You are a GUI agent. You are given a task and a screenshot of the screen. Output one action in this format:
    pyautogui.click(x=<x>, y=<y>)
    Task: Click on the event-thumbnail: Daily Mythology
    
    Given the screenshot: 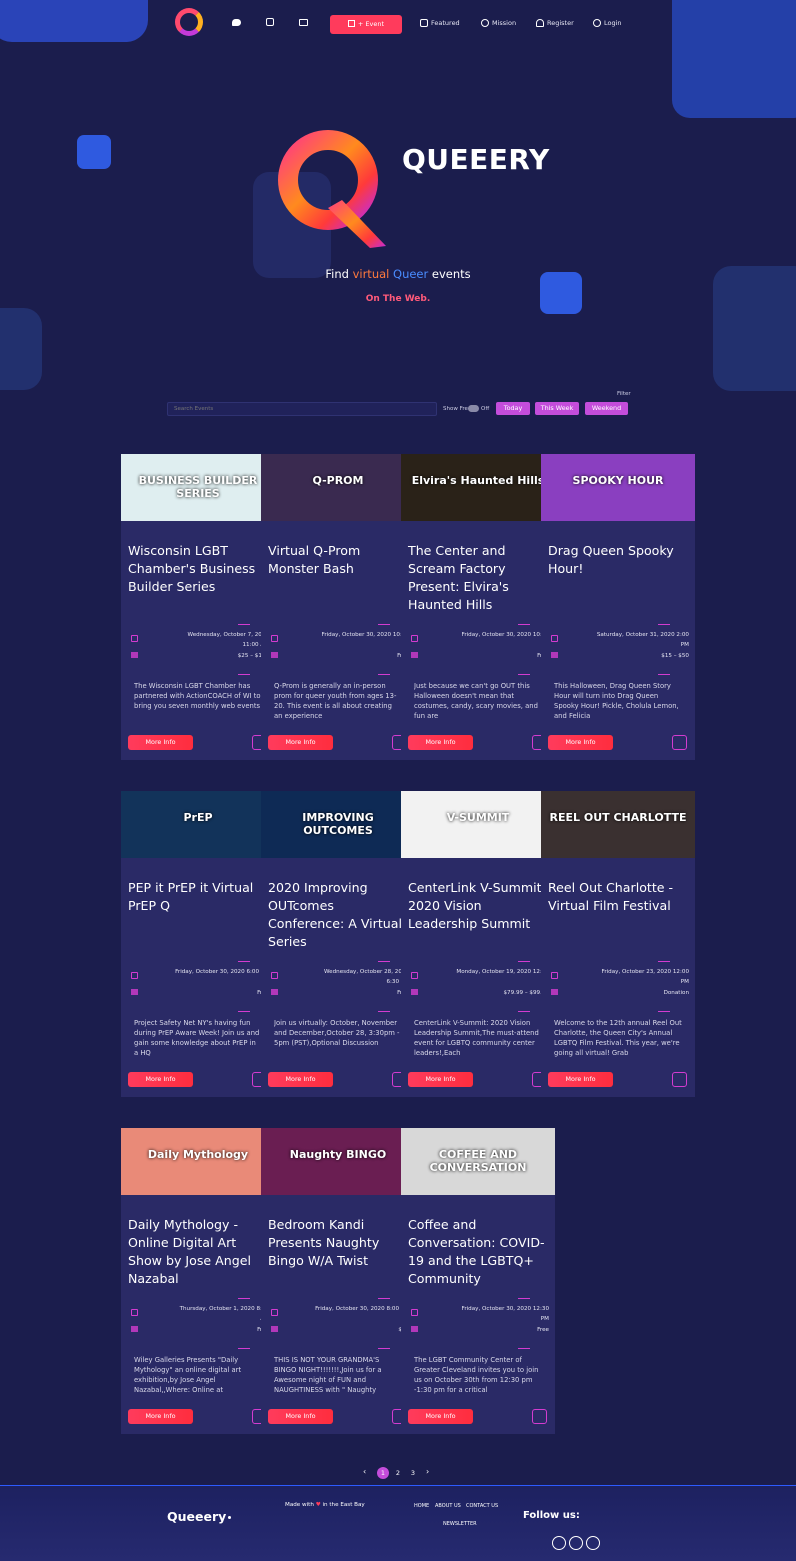 What is the action you would take?
    pyautogui.click(x=198, y=1161)
    